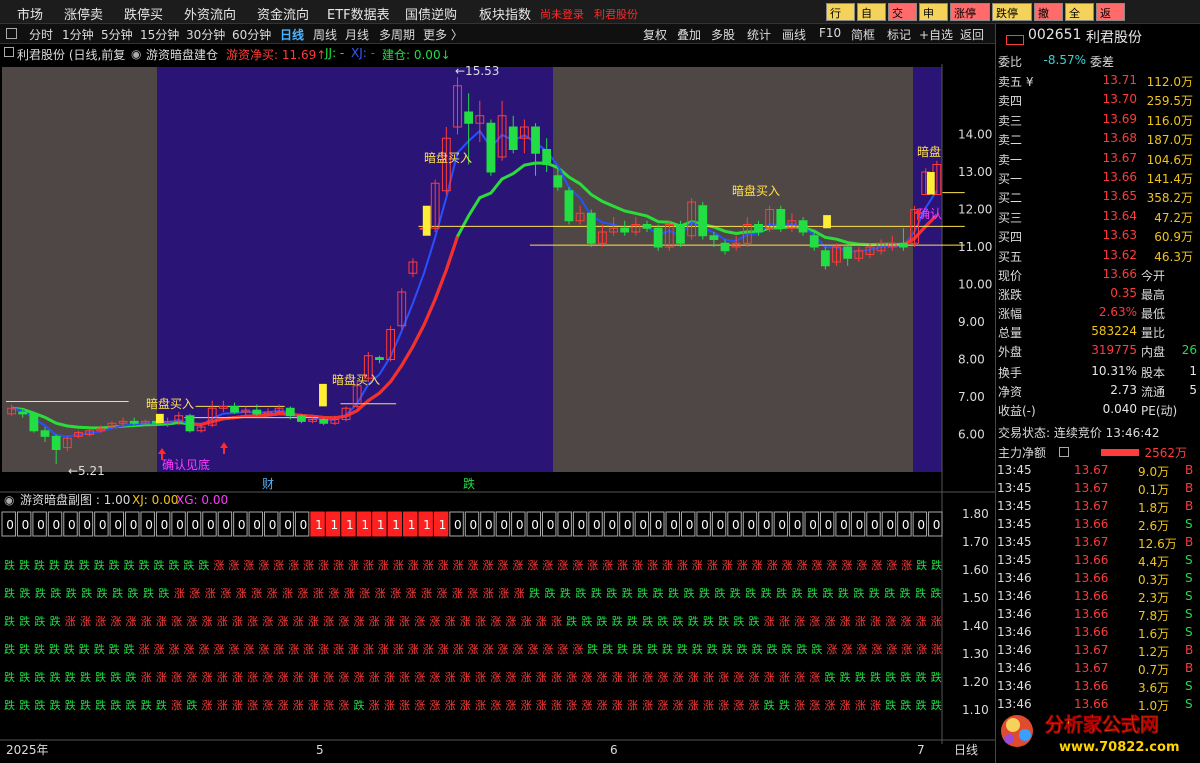  Describe the element at coordinates (970, 19) in the screenshot. I see `quick-button: 涨停买` at that location.